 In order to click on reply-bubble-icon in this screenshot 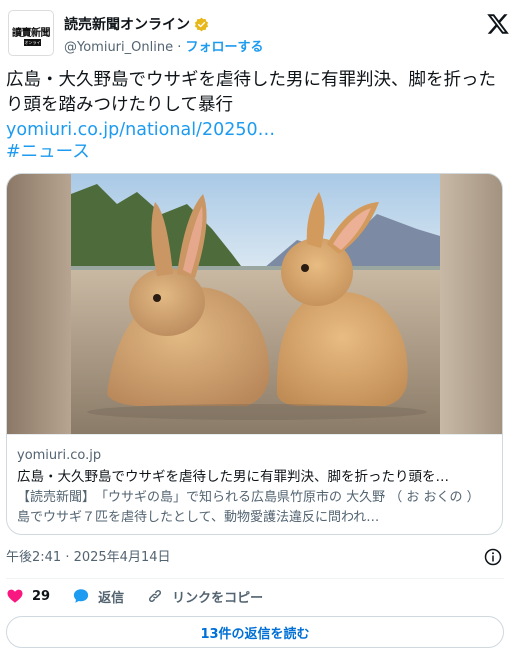, I will do `click(81, 596)`.